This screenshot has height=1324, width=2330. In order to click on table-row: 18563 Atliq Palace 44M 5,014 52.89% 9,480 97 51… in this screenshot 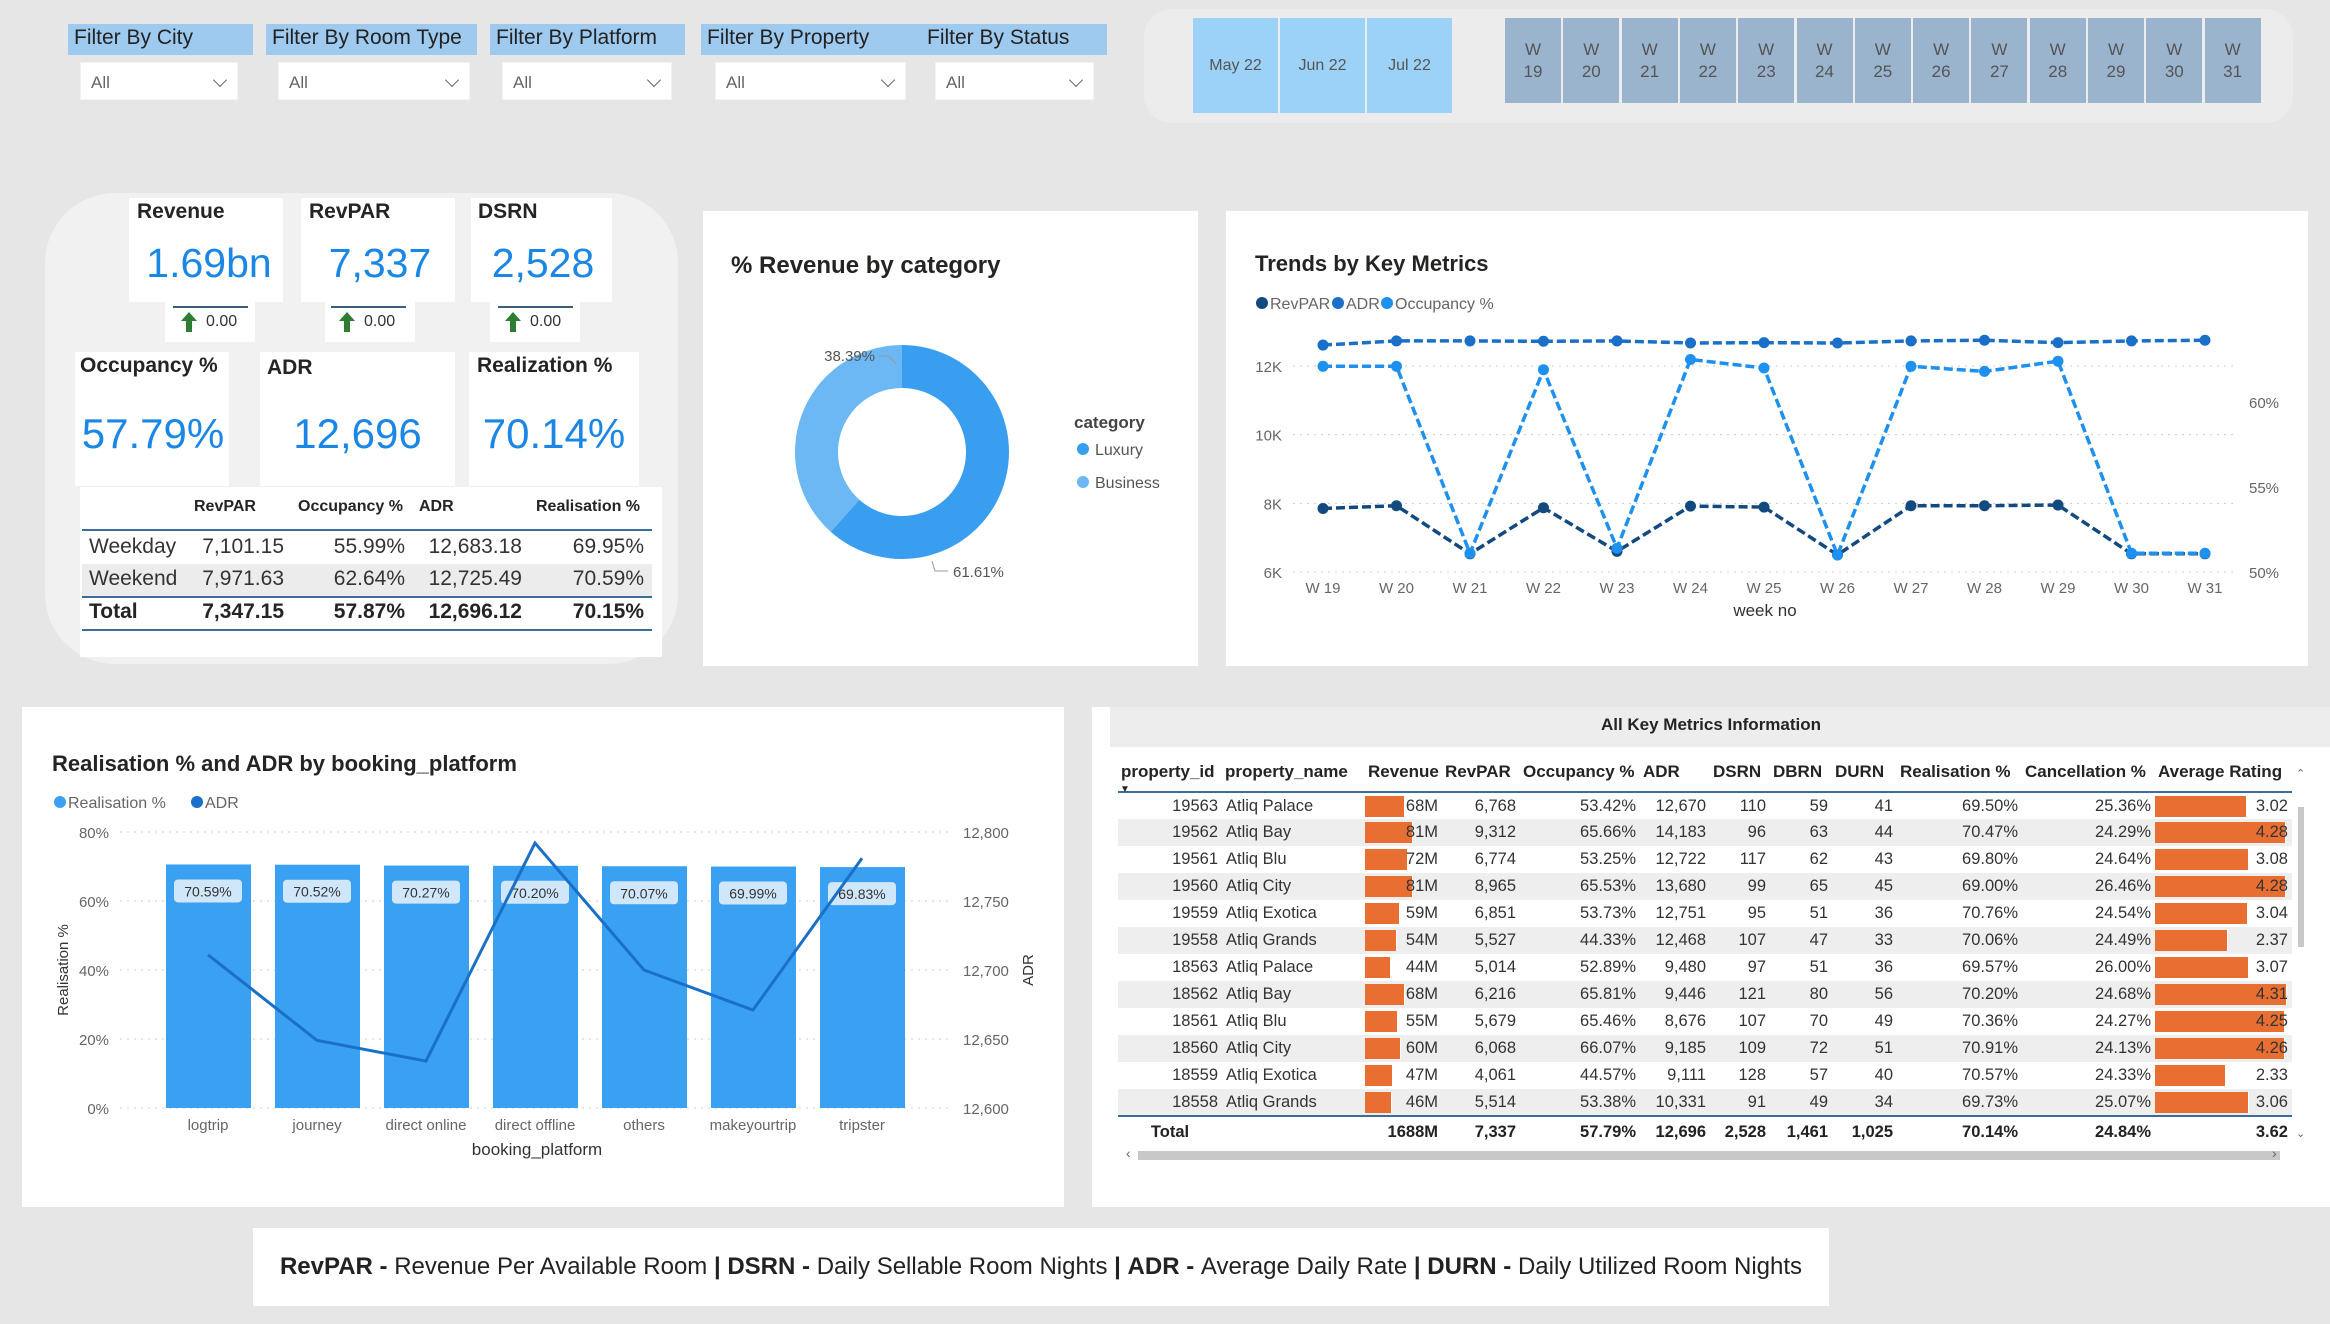, I will do `click(1705, 967)`.